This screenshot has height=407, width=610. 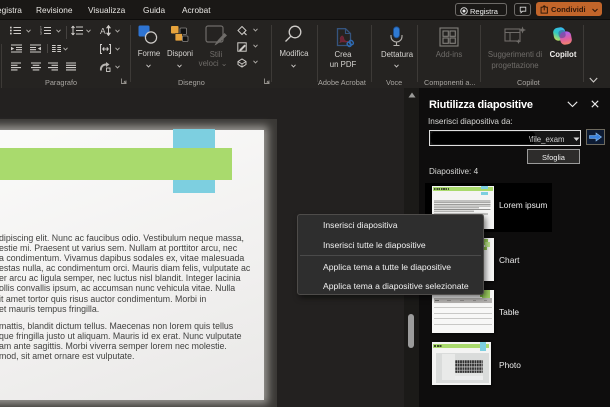 I want to click on svg-text: 3, so click(x=41, y=33).